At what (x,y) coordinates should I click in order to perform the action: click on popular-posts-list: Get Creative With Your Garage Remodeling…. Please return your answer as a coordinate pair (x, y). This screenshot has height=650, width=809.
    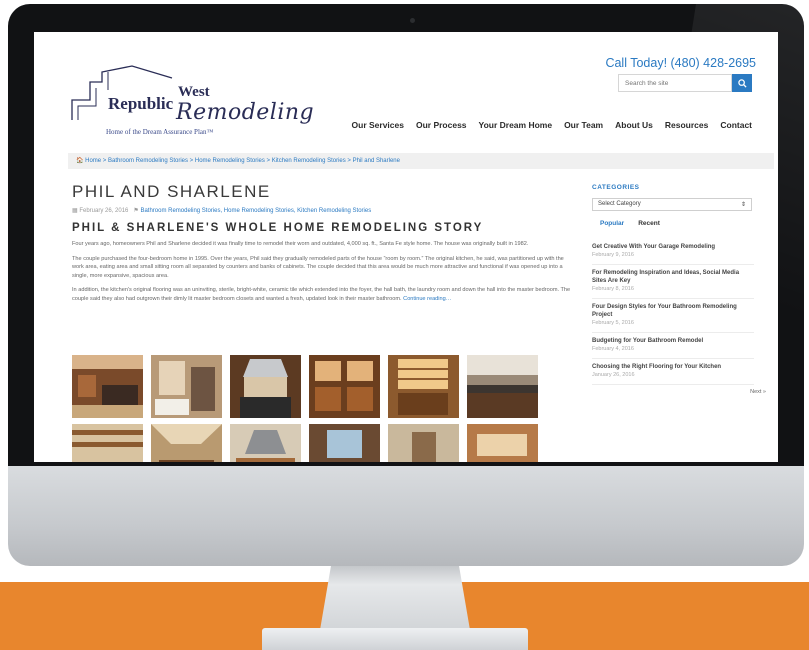
    Looking at the image, I should click on (673, 312).